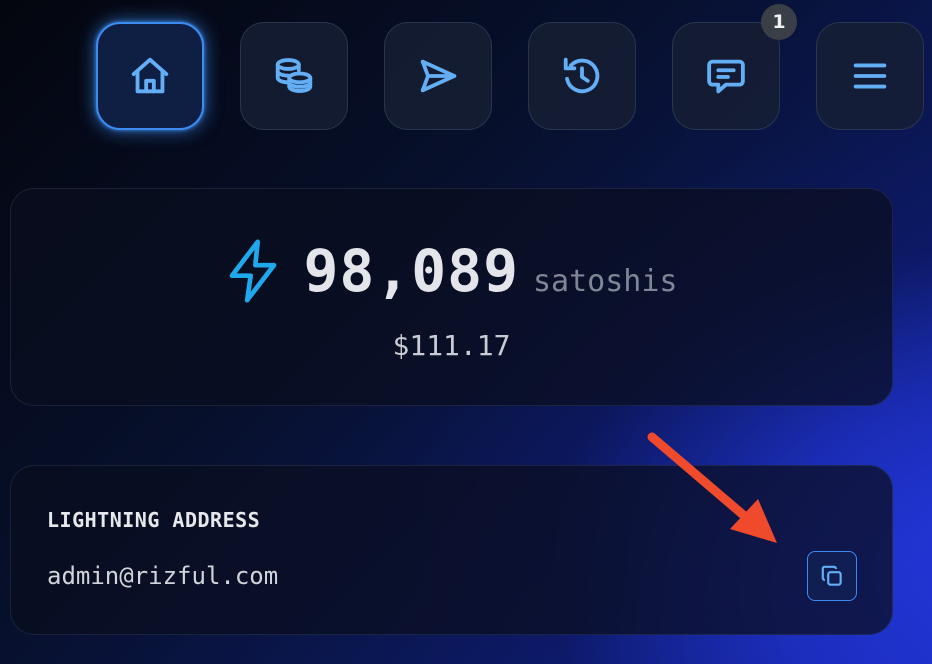 This screenshot has height=664, width=932. I want to click on home-icon, so click(150, 75).